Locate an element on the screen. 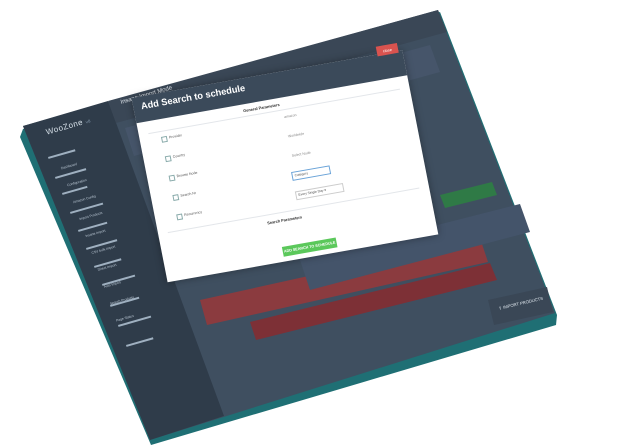 This screenshot has width=618, height=446. search-nr-field: Category is located at coordinates (311, 173).